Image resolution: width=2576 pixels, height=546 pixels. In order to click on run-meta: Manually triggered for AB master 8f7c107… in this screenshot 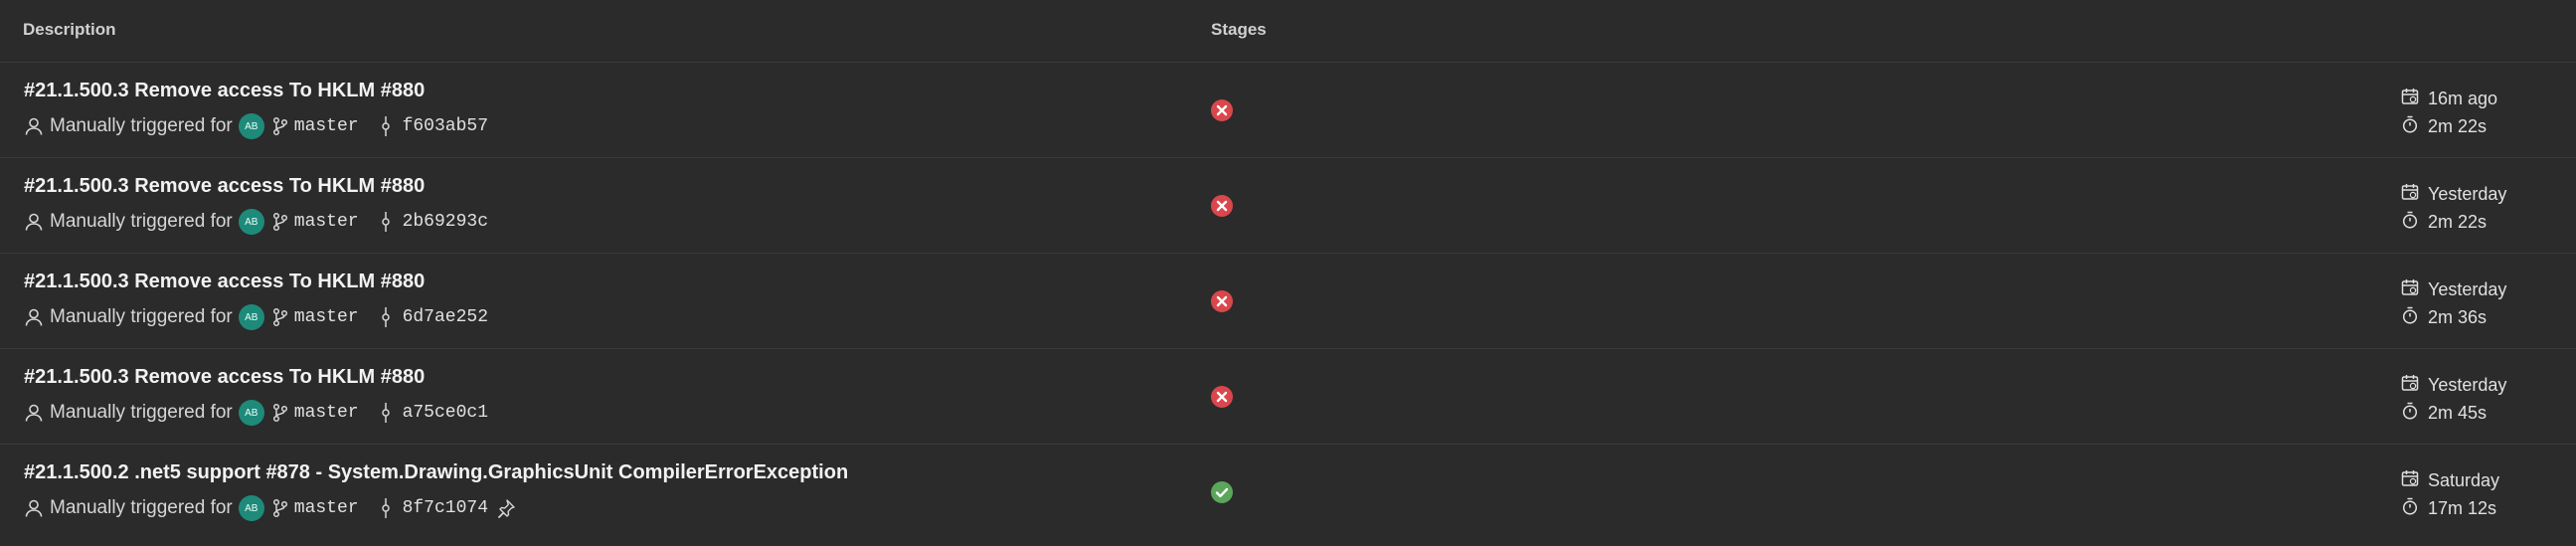, I will do `click(270, 508)`.